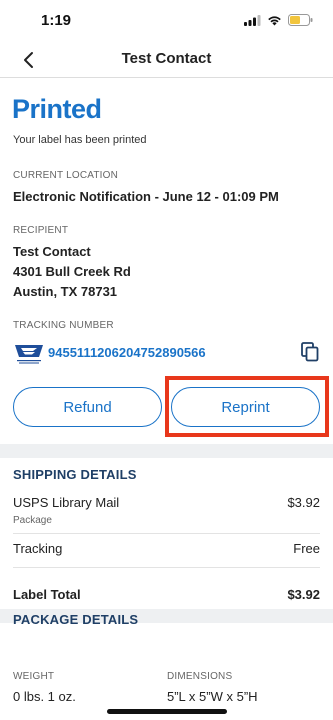 This screenshot has width=333, height=720. What do you see at coordinates (44, 696) in the screenshot?
I see `weight-value: 0 lbs. 1 oz.` at bounding box center [44, 696].